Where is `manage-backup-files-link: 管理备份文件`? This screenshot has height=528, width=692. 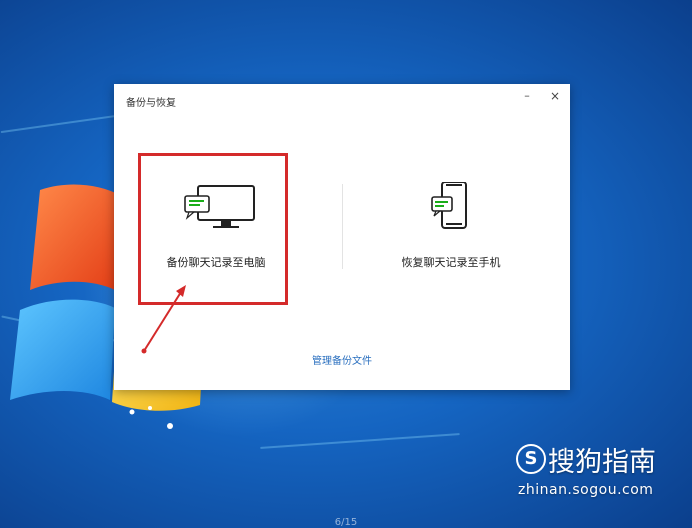 manage-backup-files-link: 管理备份文件 is located at coordinates (342, 359).